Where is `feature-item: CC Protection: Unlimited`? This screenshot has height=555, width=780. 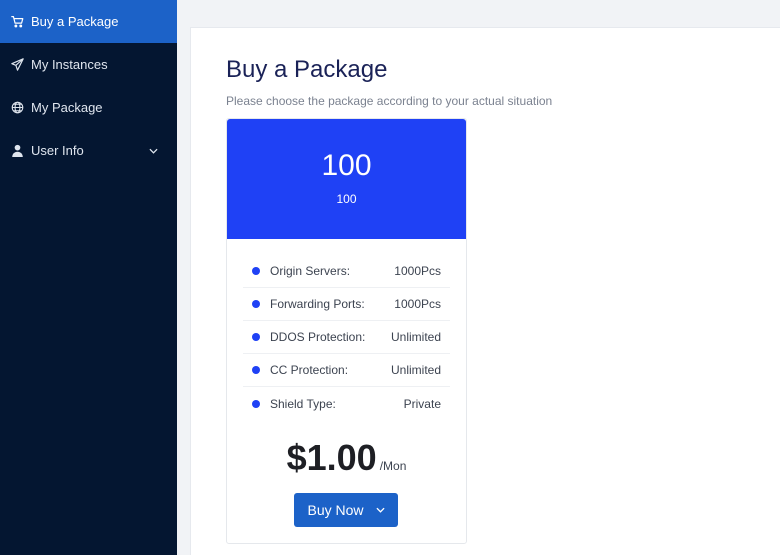 feature-item: CC Protection: Unlimited is located at coordinates (346, 370).